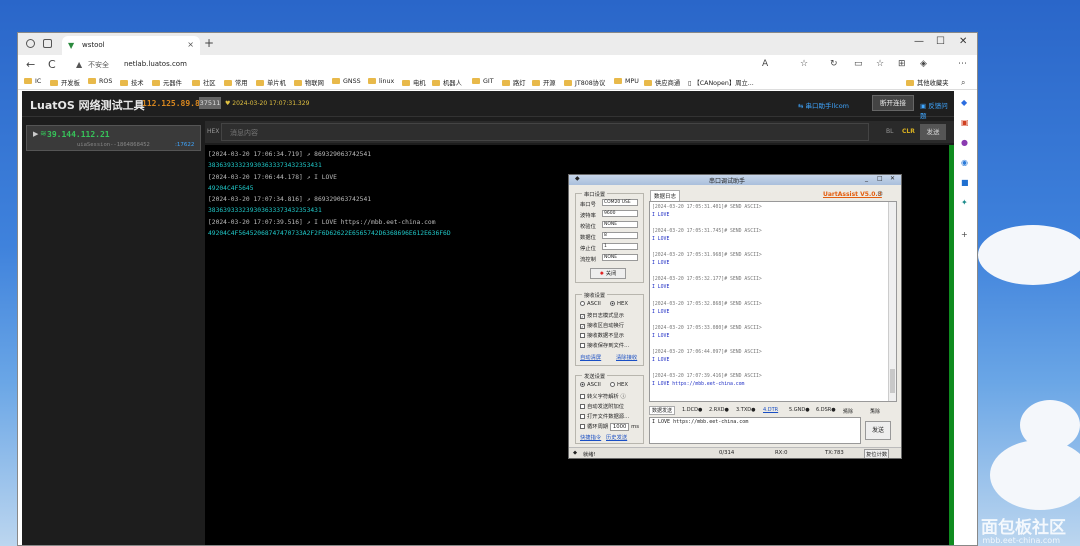 Image resolution: width=1080 pixels, height=546 pixels. Describe the element at coordinates (132, 82) in the screenshot. I see `bookmark-folder: 技术` at that location.